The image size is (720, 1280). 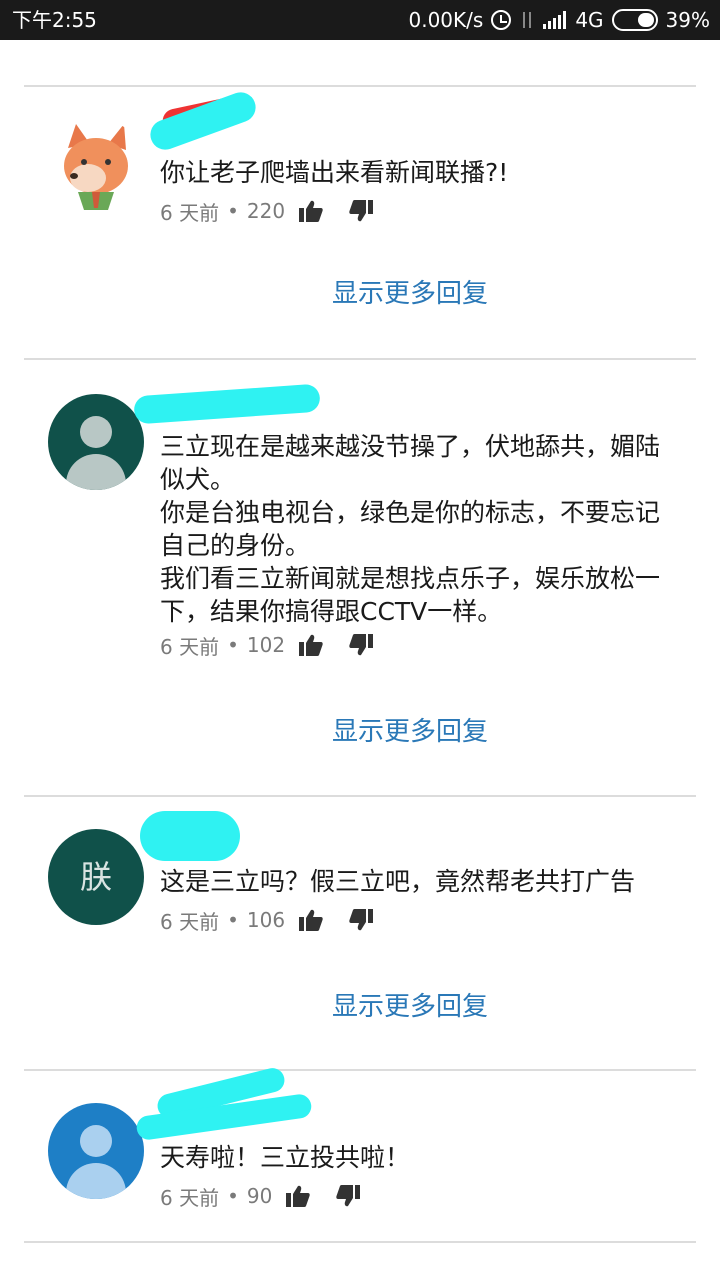 What do you see at coordinates (96, 166) in the screenshot?
I see `fox-avatar` at bounding box center [96, 166].